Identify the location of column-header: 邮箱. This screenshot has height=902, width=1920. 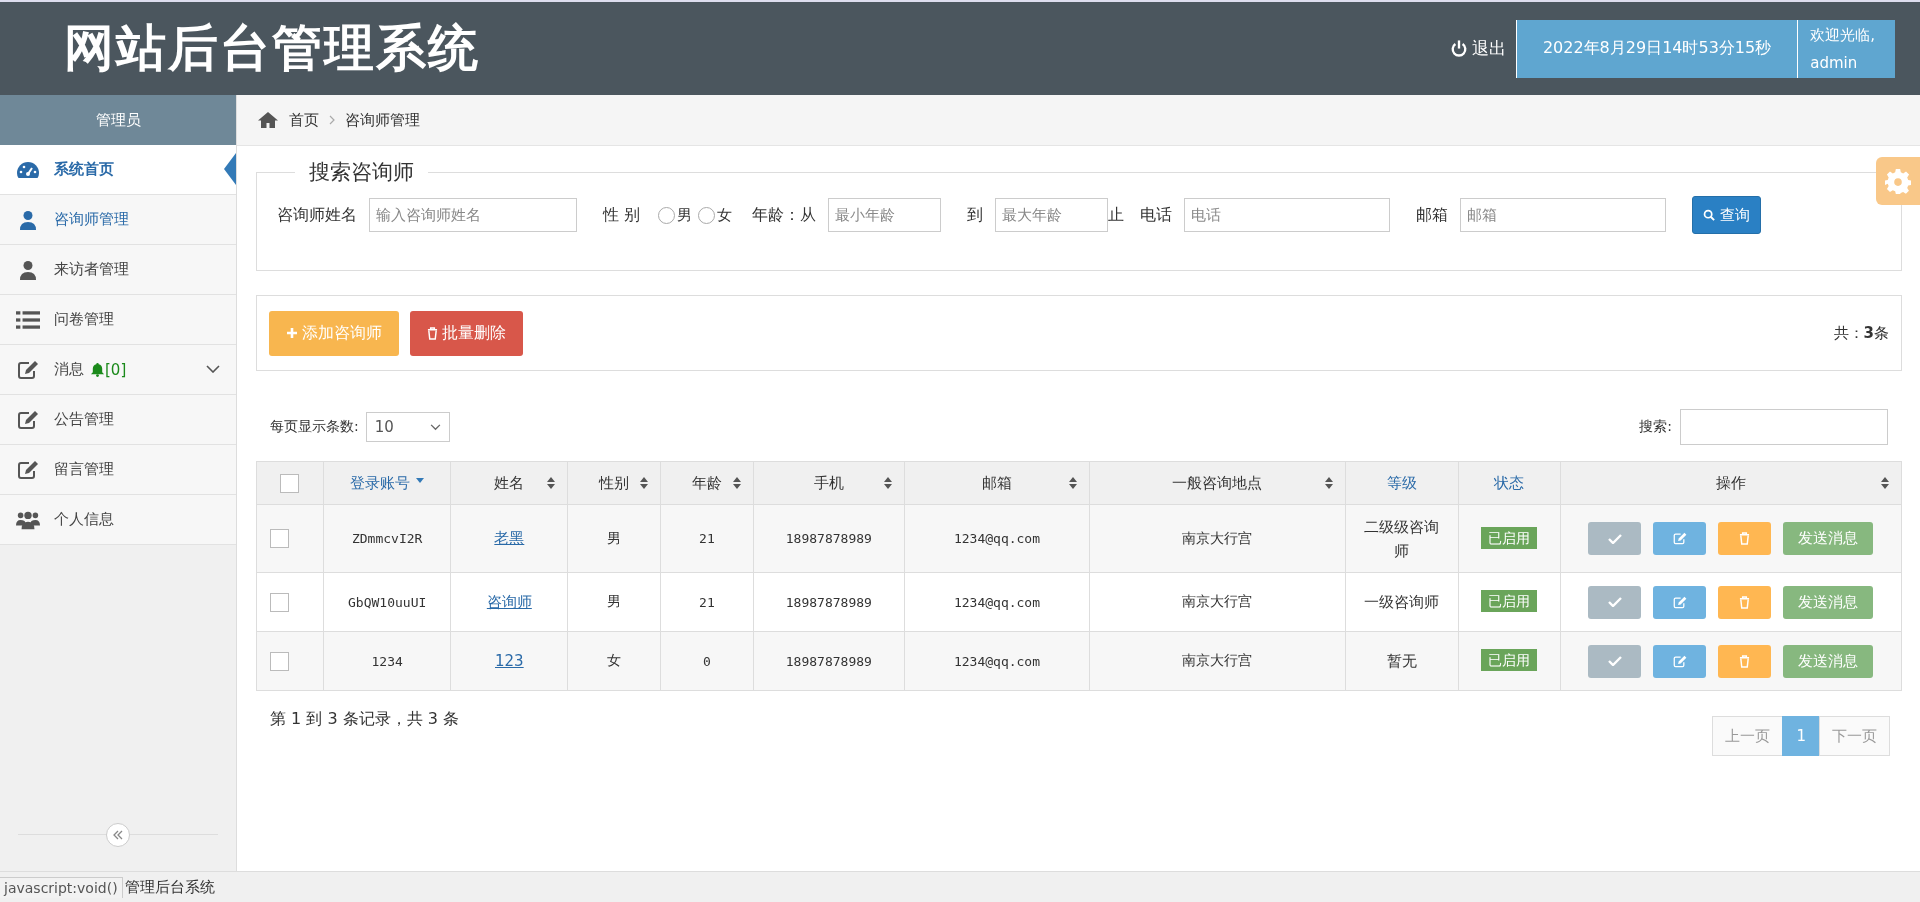
(997, 483).